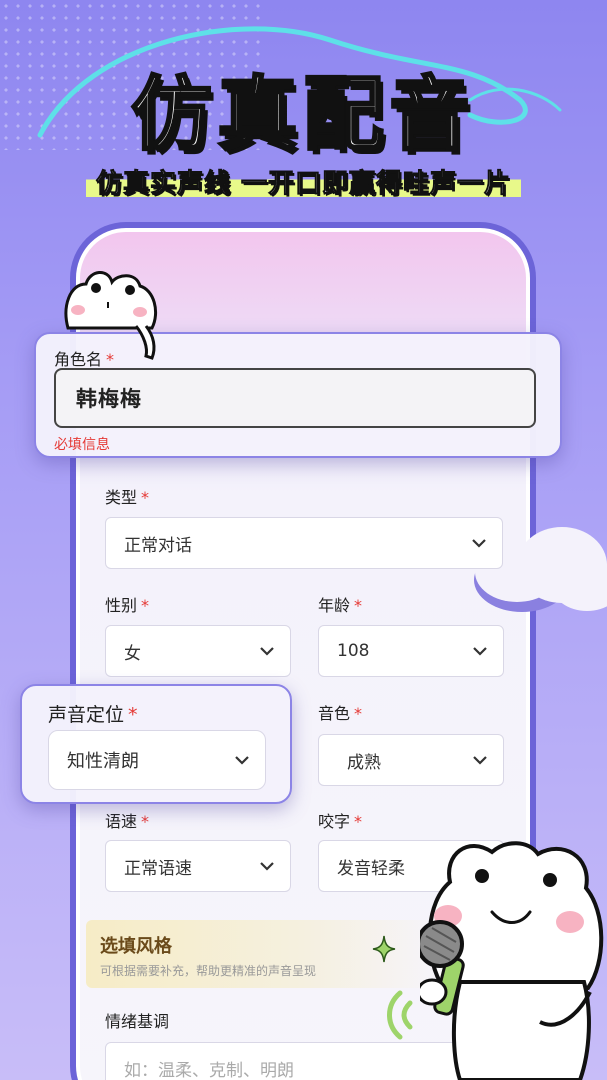  Describe the element at coordinates (82, 445) in the screenshot. I see `role-name-hint: 必填信息` at that location.